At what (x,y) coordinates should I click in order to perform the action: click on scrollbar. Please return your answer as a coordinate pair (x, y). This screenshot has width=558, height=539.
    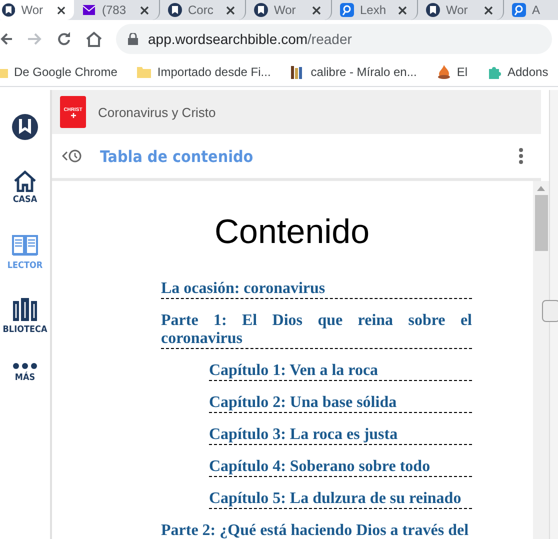
    Looking at the image, I should click on (541, 360).